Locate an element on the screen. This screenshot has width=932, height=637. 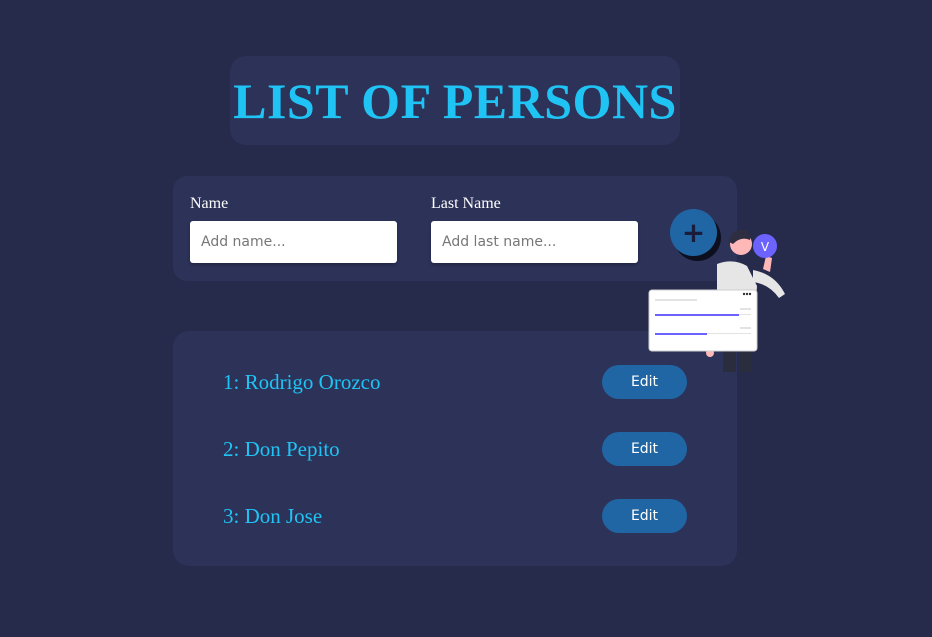
name-input is located at coordinates (293, 242).